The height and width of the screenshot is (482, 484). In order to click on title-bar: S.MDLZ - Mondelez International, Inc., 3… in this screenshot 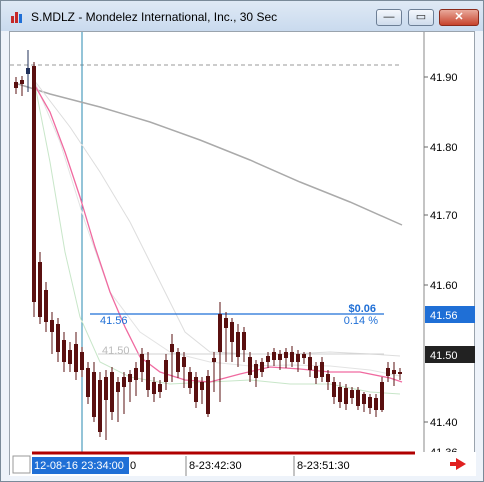, I will do `click(242, 16)`.